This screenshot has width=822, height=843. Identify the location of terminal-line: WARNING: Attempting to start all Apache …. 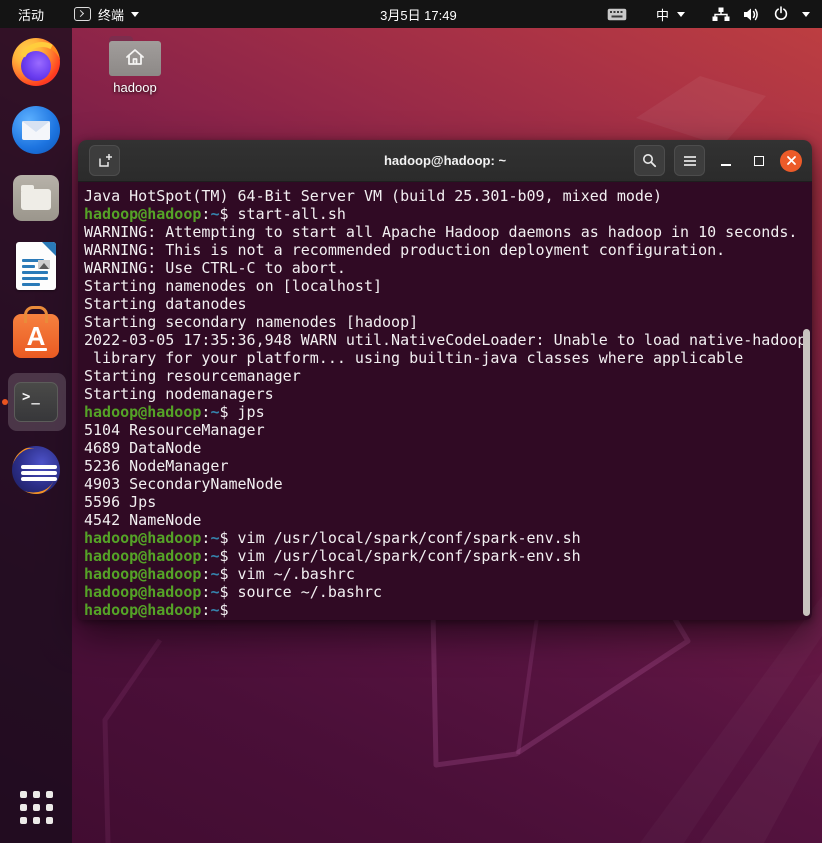
(441, 232).